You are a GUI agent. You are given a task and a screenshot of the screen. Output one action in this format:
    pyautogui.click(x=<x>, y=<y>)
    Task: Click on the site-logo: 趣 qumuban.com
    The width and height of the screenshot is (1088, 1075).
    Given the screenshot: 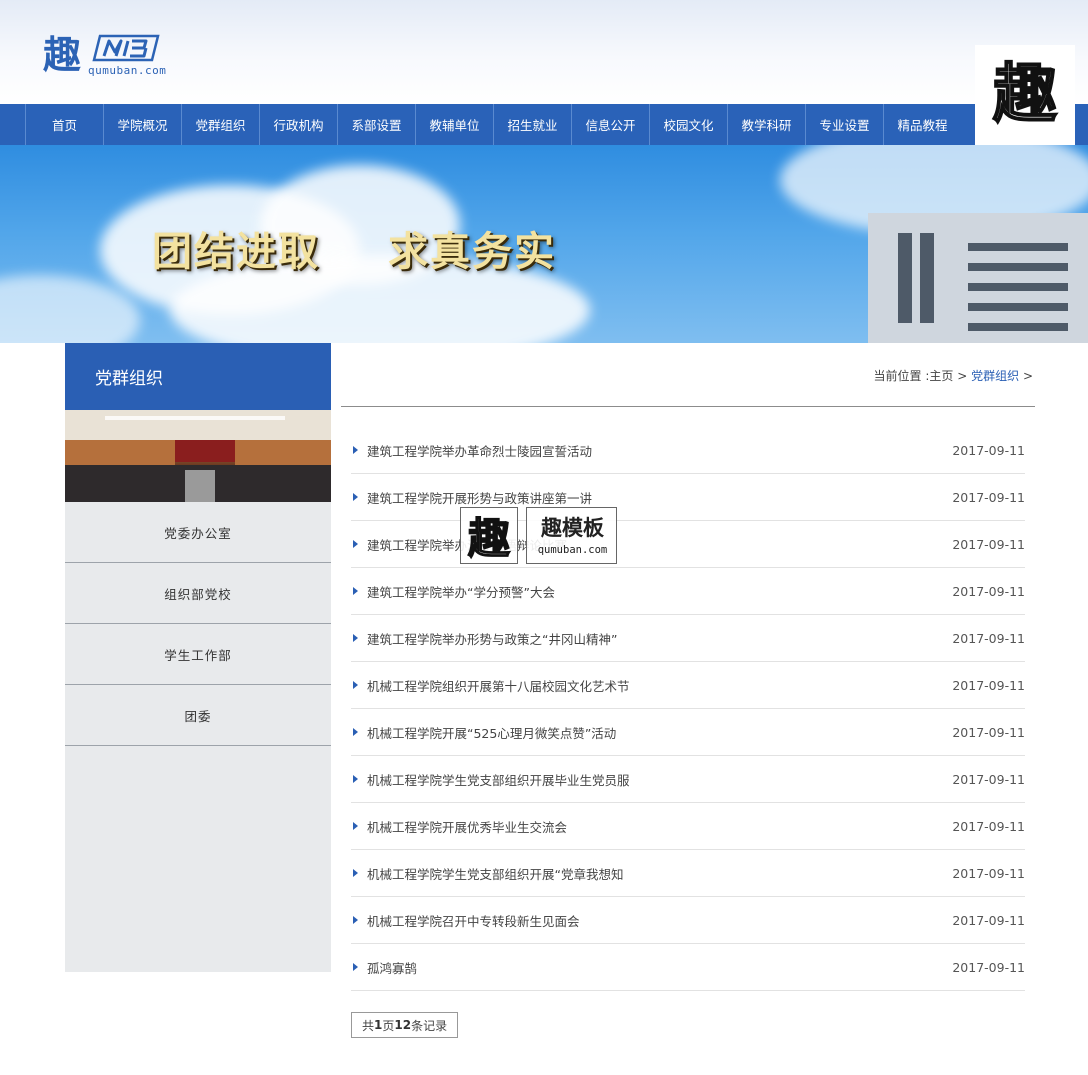 What is the action you would take?
    pyautogui.click(x=103, y=57)
    